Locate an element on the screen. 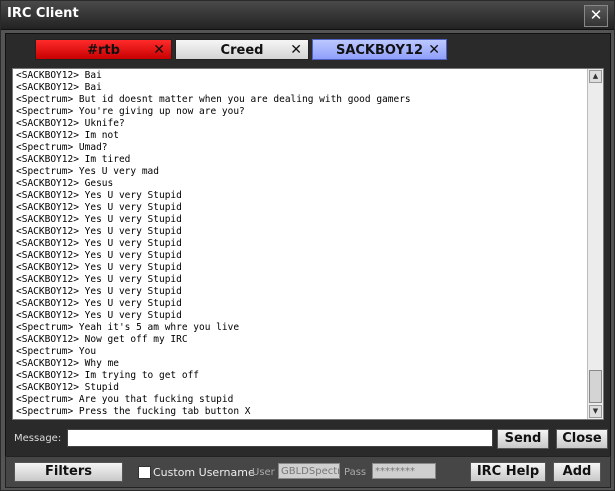 Image resolution: width=615 pixels, height=491 pixels. chat-line: <SACKBOY12> Im tired is located at coordinates (73, 159).